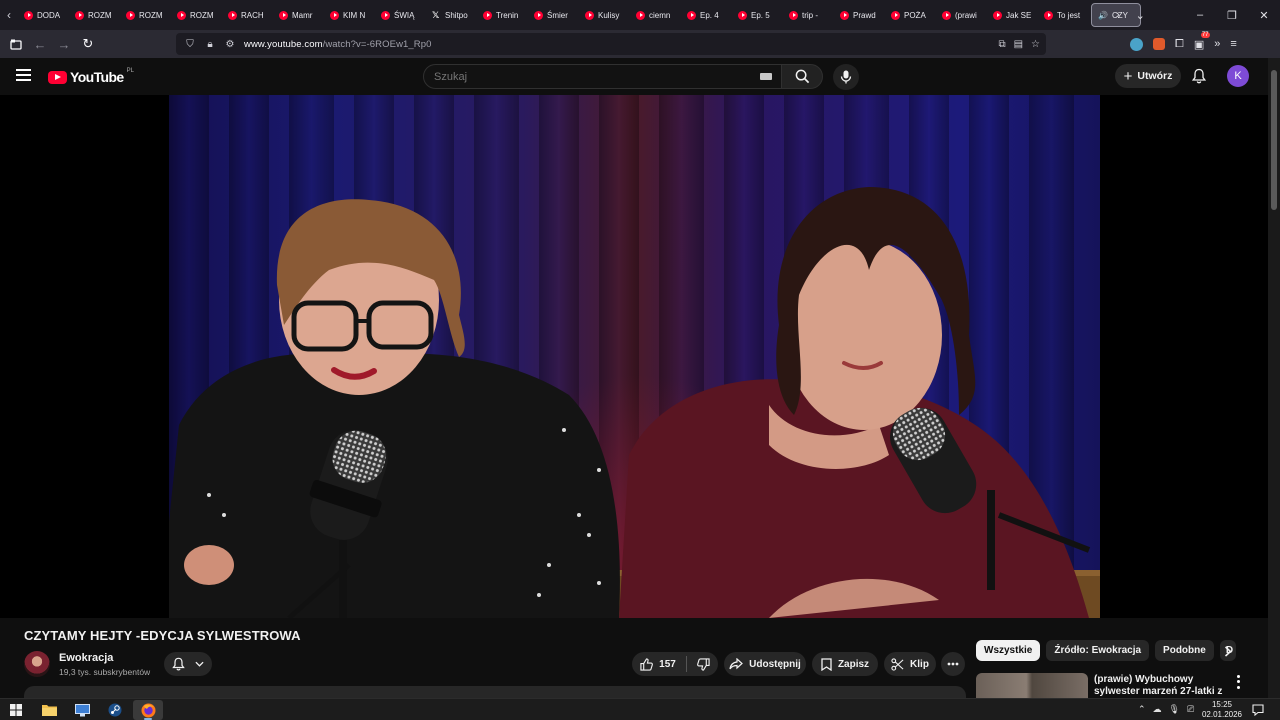 The width and height of the screenshot is (1280, 720). What do you see at coordinates (91, 76) in the screenshot?
I see `youtube-logo: YouTube PL` at bounding box center [91, 76].